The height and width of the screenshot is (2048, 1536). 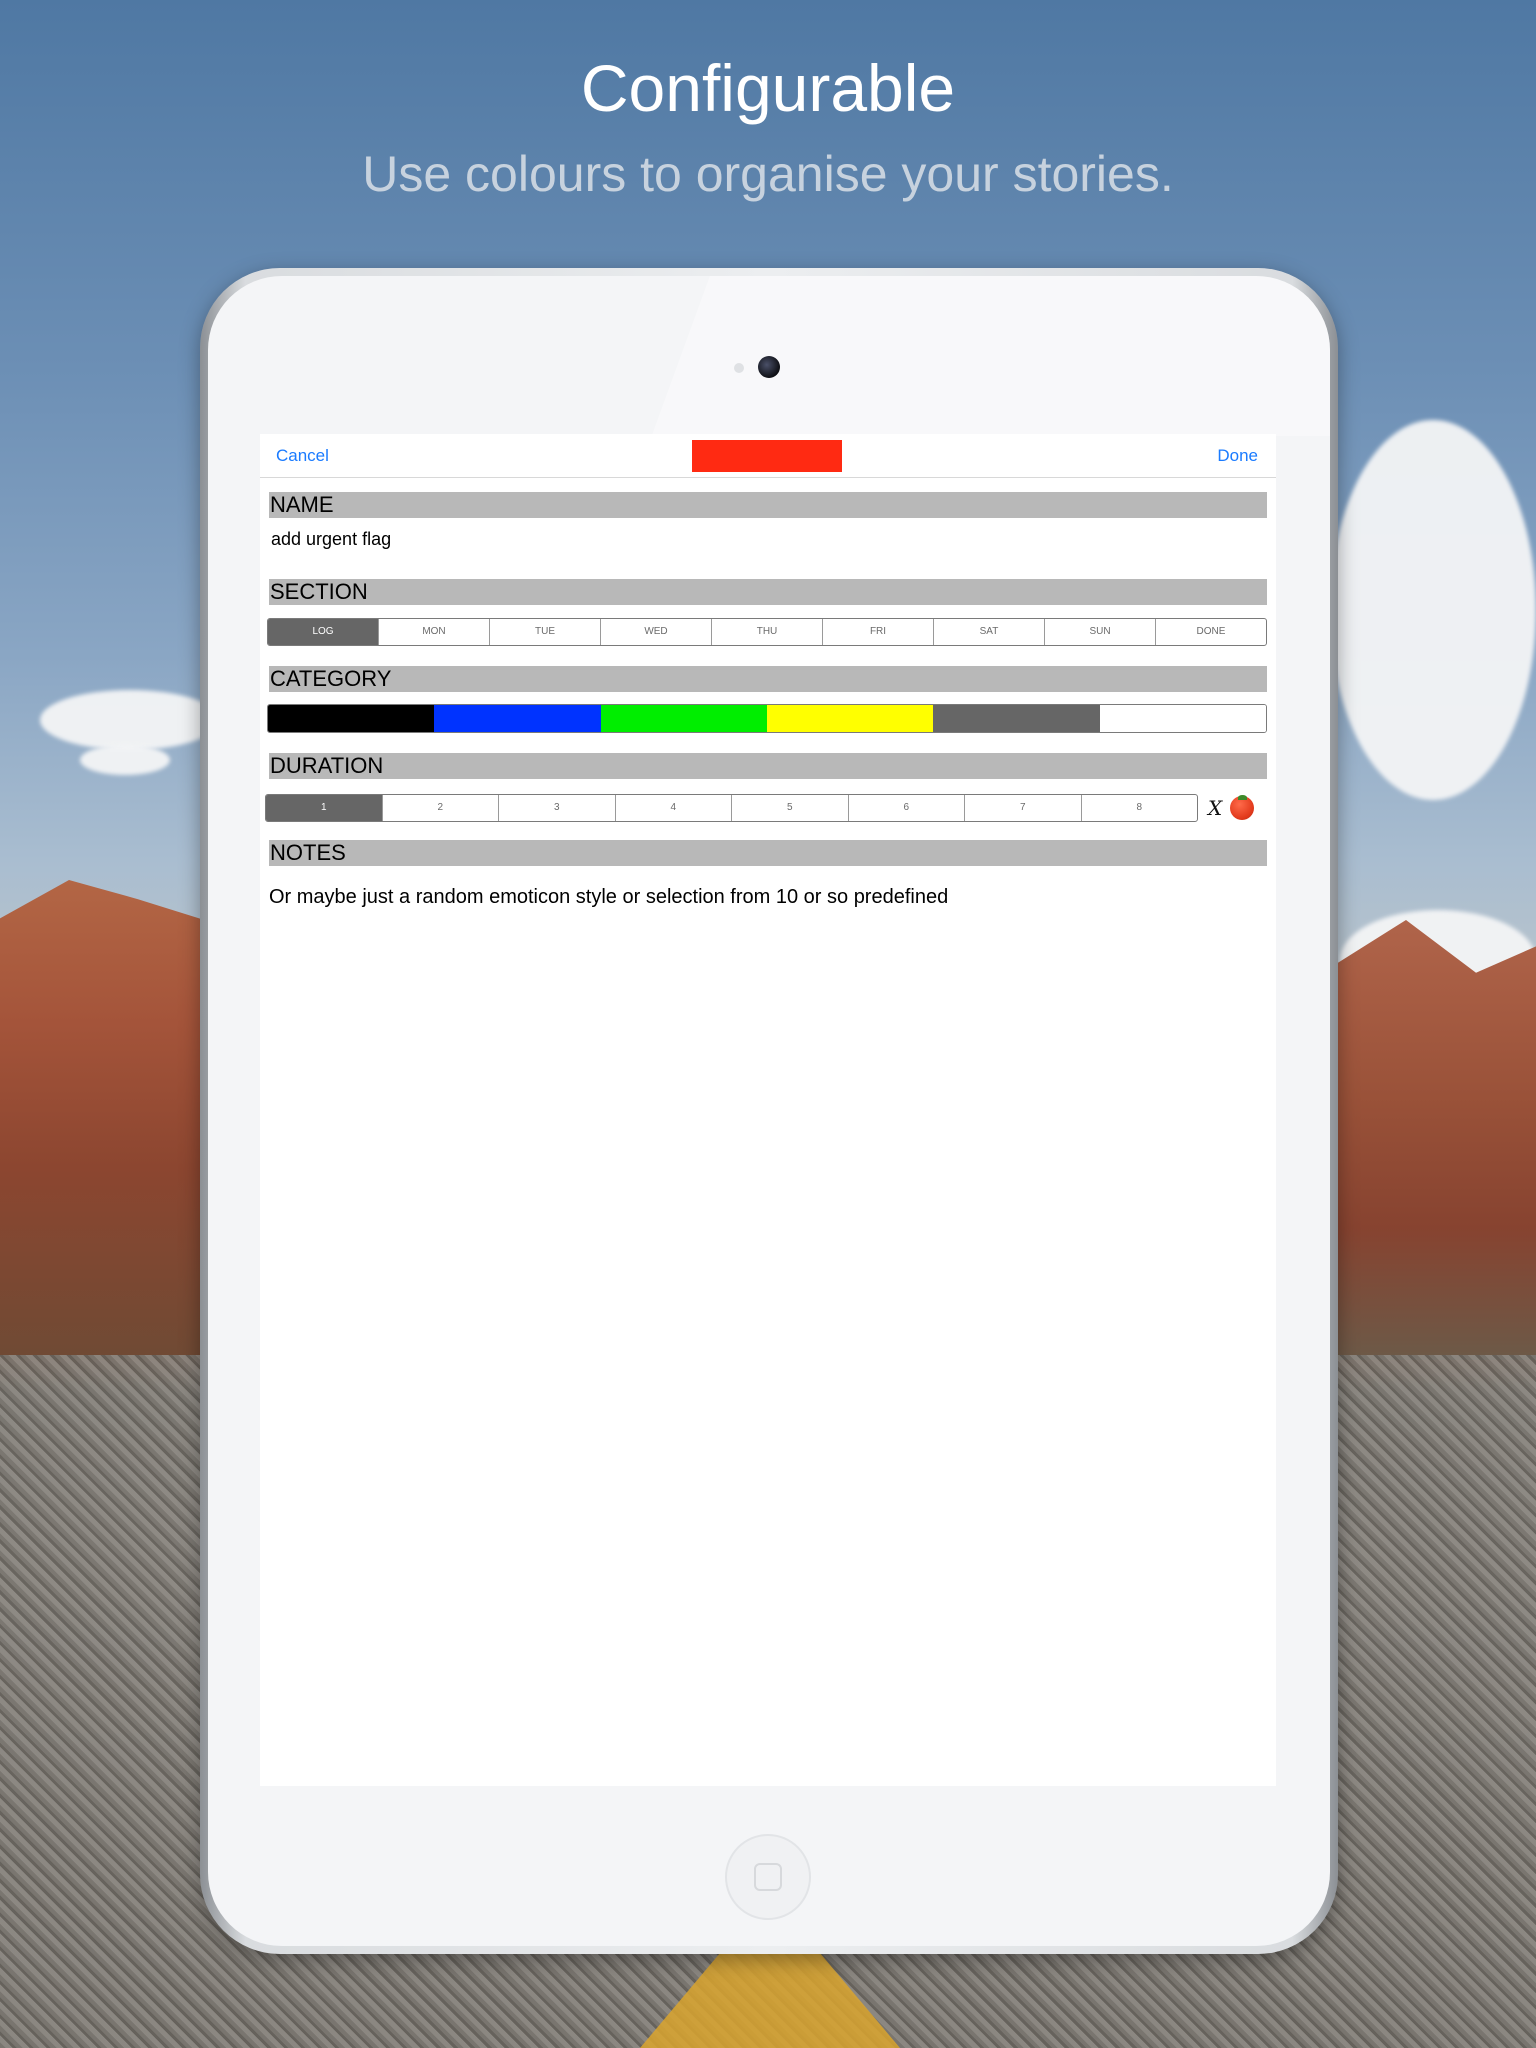 What do you see at coordinates (440, 808) in the screenshot?
I see `duration-option-2: 2` at bounding box center [440, 808].